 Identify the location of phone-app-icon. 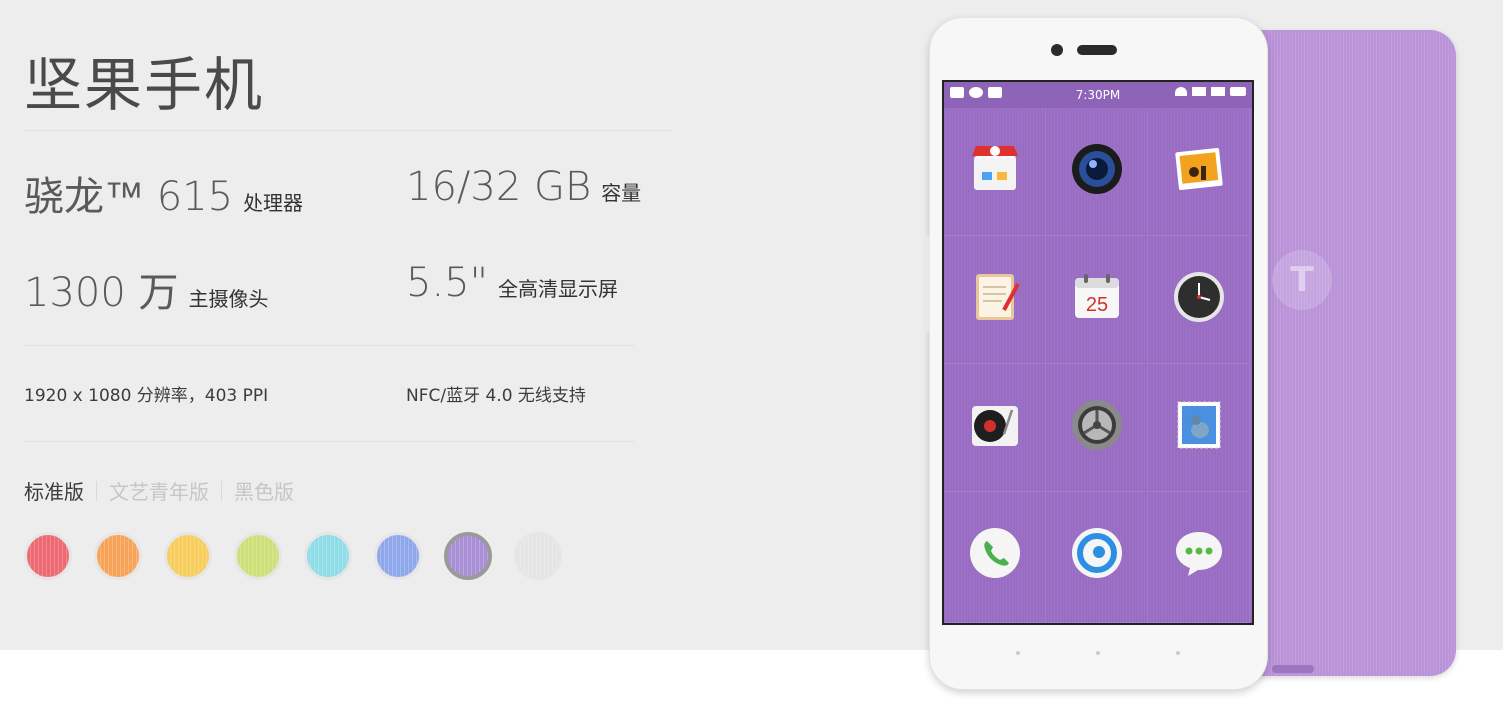
(995, 553).